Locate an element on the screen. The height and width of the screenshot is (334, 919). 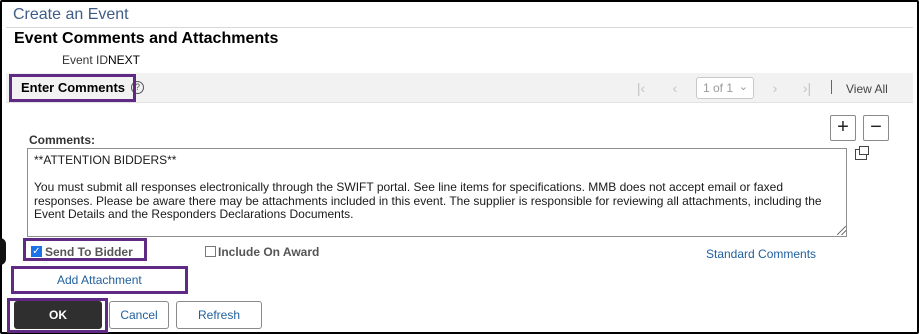
event-id-value: NEXT is located at coordinates (124, 60).